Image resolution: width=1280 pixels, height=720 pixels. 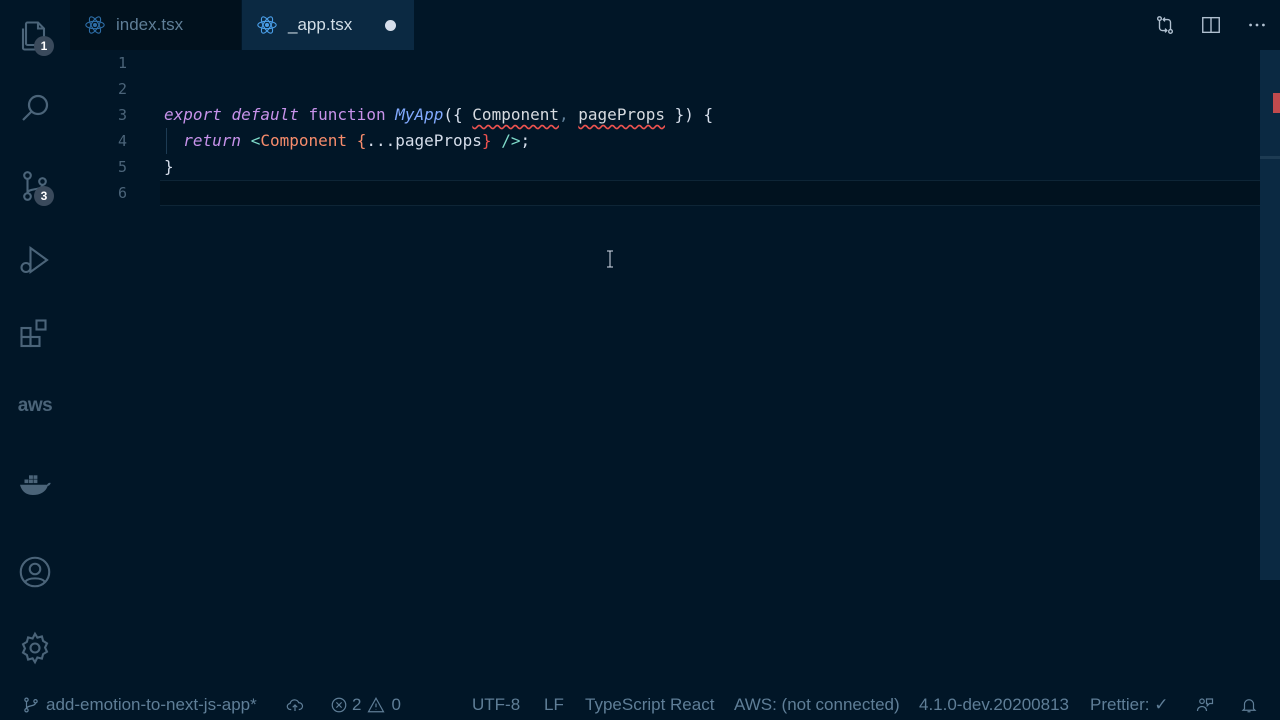 I want to click on line-number: 2, so click(x=122, y=89).